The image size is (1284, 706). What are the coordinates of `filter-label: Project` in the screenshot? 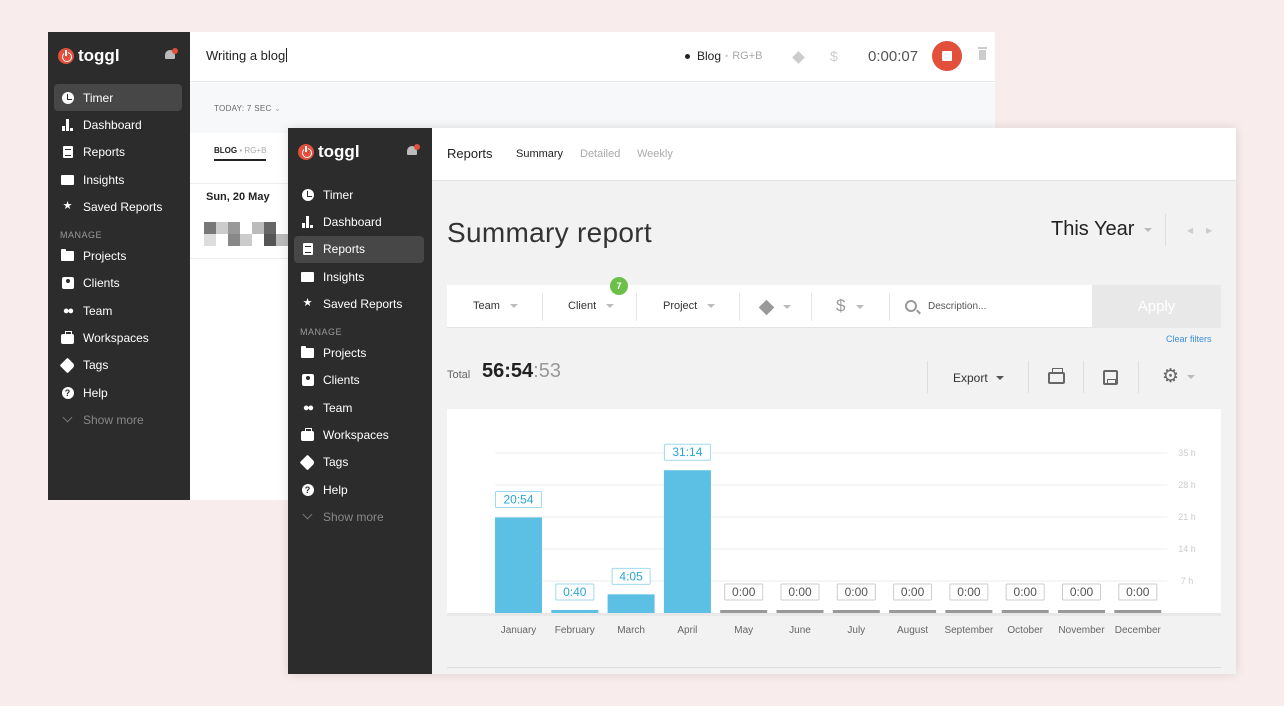 It's located at (680, 306).